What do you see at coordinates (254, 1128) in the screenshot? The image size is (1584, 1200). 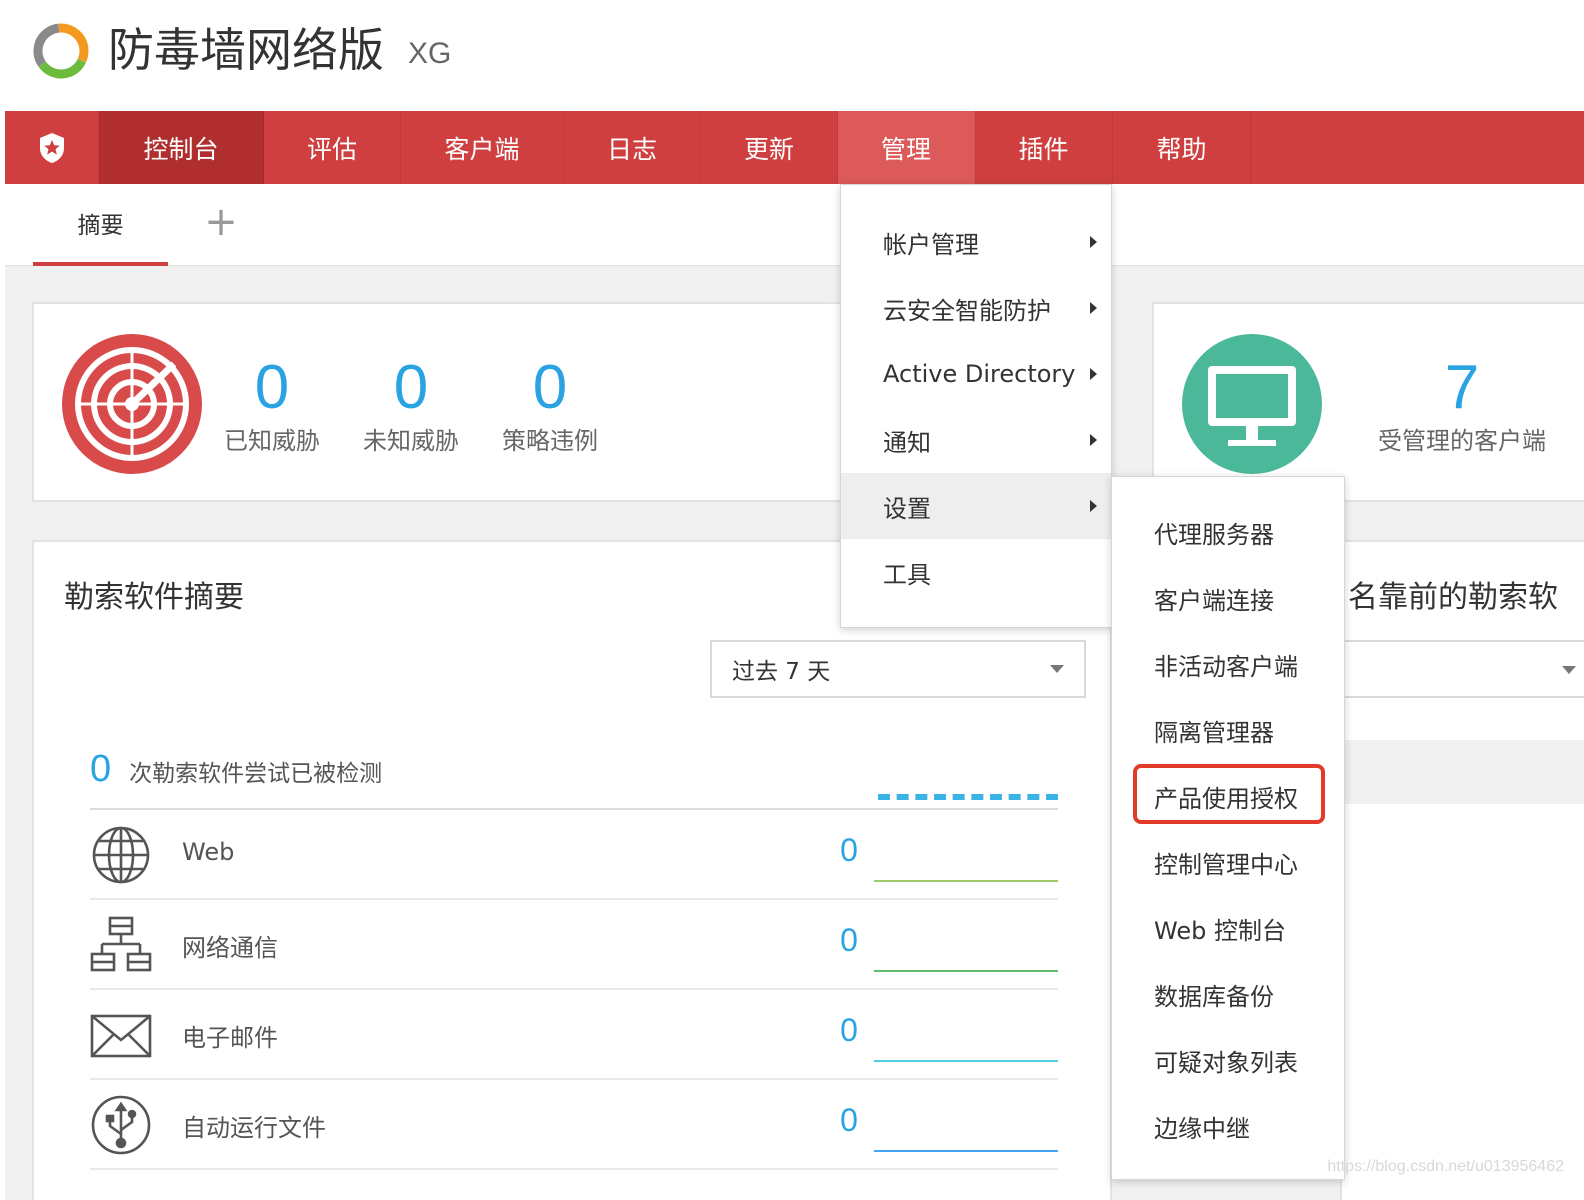 I see `vector-name: 自动运行文件` at bounding box center [254, 1128].